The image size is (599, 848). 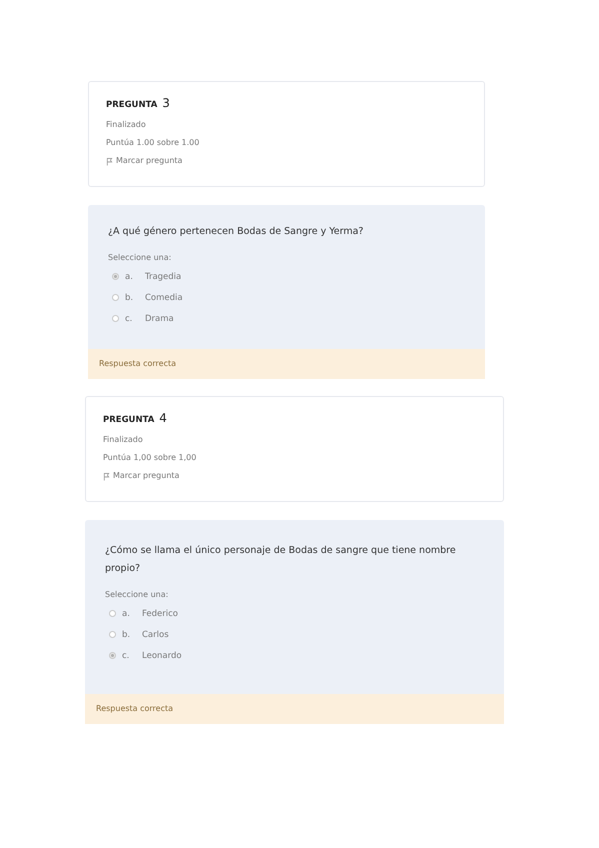 I want to click on question-number: 3, so click(x=166, y=103).